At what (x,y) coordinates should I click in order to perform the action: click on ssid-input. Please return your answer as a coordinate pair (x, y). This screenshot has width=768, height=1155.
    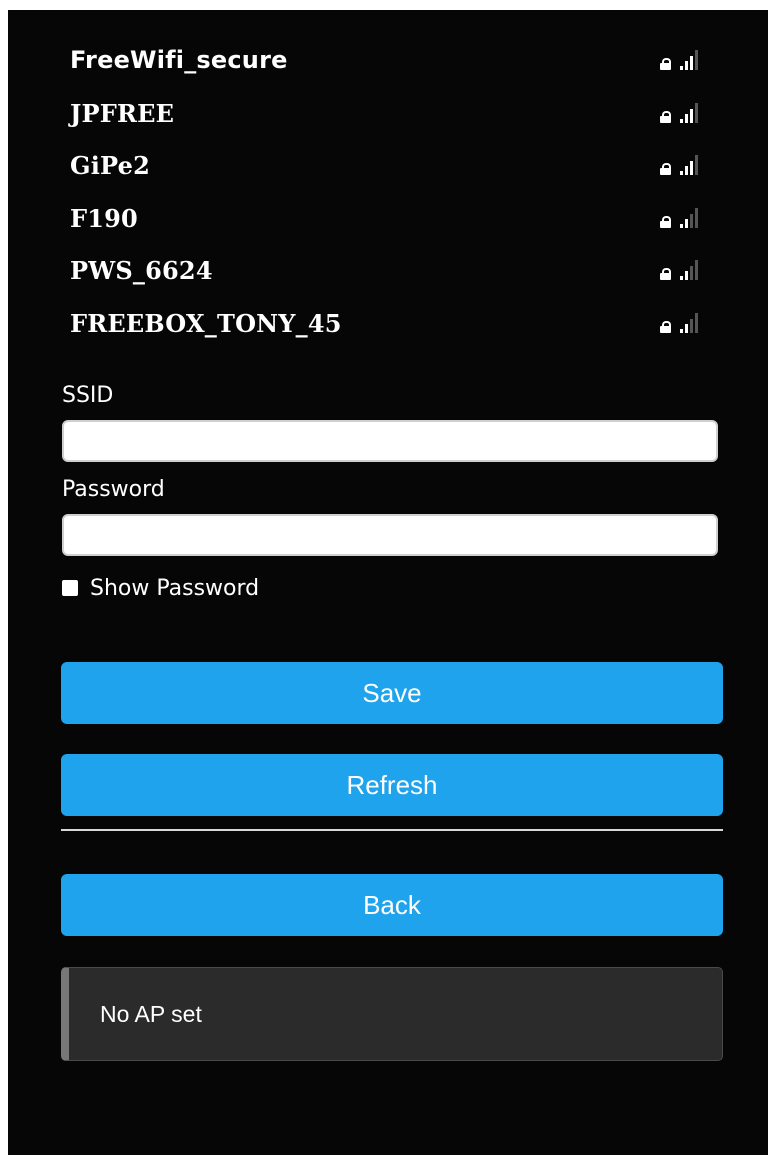
    Looking at the image, I should click on (390, 441).